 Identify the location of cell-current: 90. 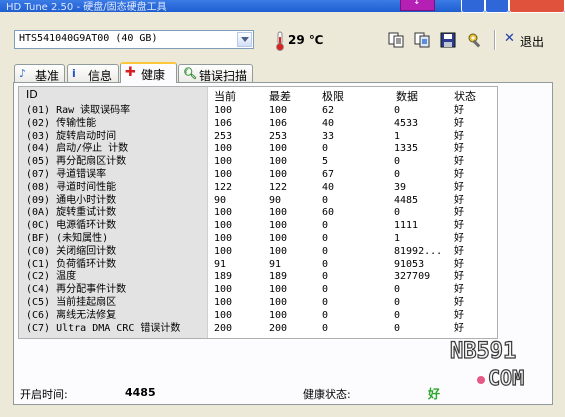
(220, 200).